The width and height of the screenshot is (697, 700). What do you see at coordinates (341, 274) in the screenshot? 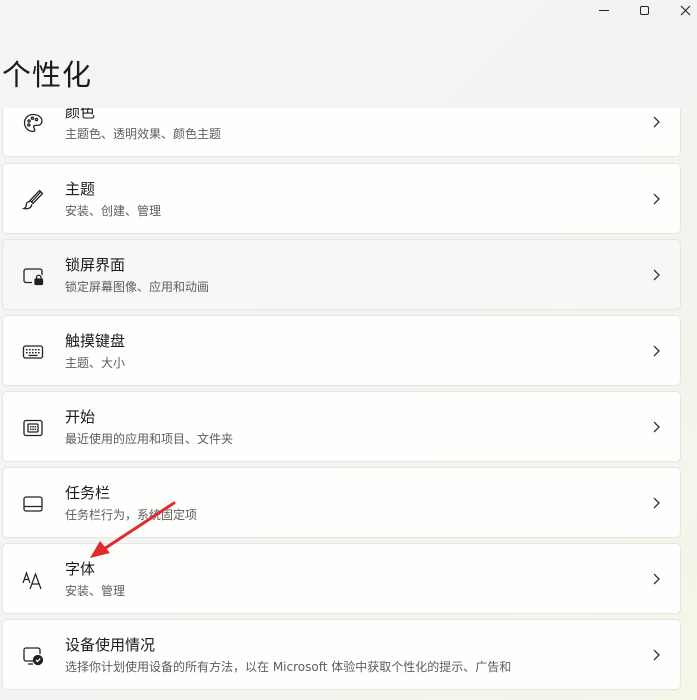
I see `settings-item-lock-screen: 锁屏界面 锁定屏幕图像、应用和动画` at bounding box center [341, 274].